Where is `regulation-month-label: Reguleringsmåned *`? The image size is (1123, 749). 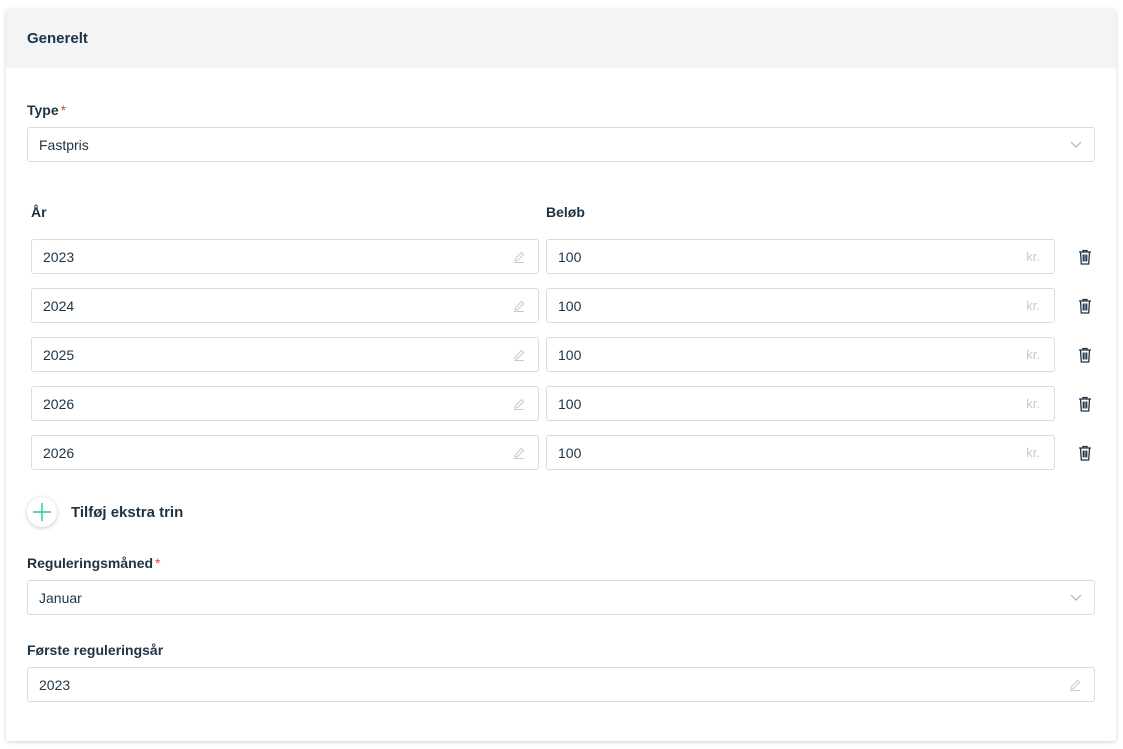 regulation-month-label: Reguleringsmåned * is located at coordinates (94, 563).